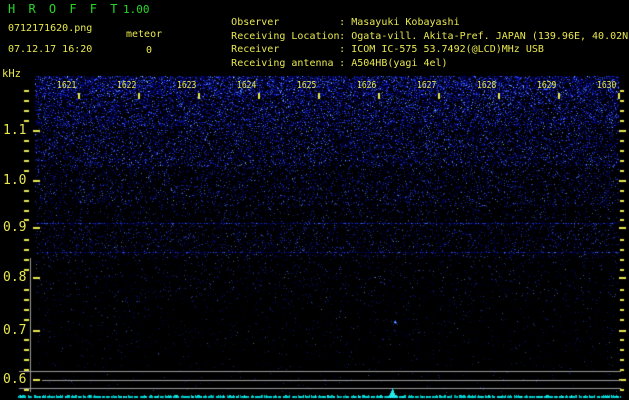 The height and width of the screenshot is (400, 629). Describe the element at coordinates (255, 22) in the screenshot. I see `station-info-label: Observer` at that location.